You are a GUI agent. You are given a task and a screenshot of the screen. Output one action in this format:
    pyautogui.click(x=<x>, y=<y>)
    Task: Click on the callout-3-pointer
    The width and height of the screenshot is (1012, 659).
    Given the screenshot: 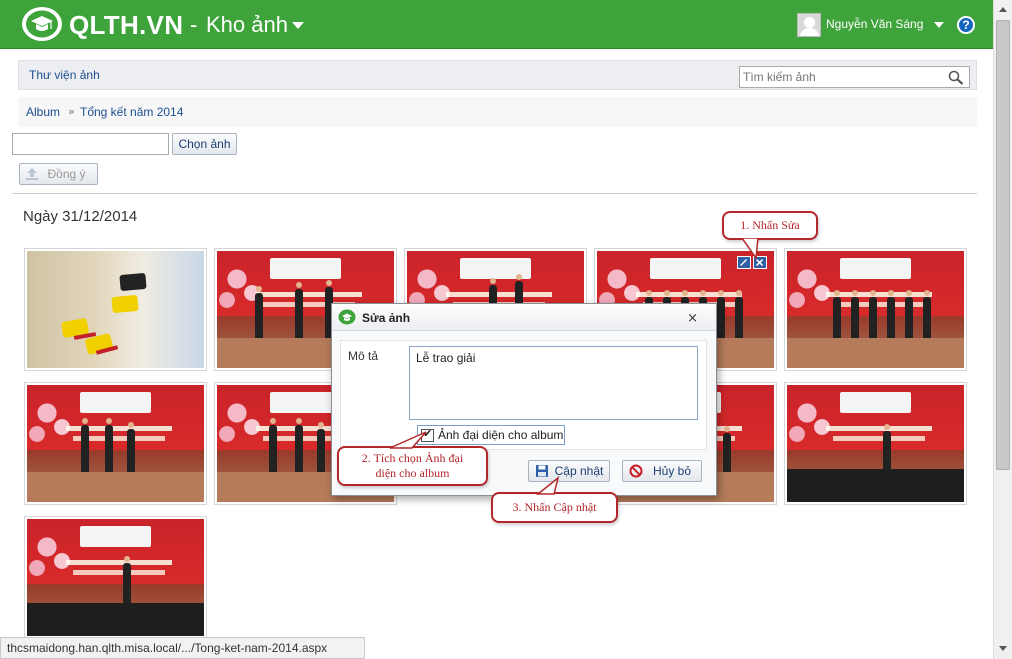 What is the action you would take?
    pyautogui.click(x=547, y=485)
    